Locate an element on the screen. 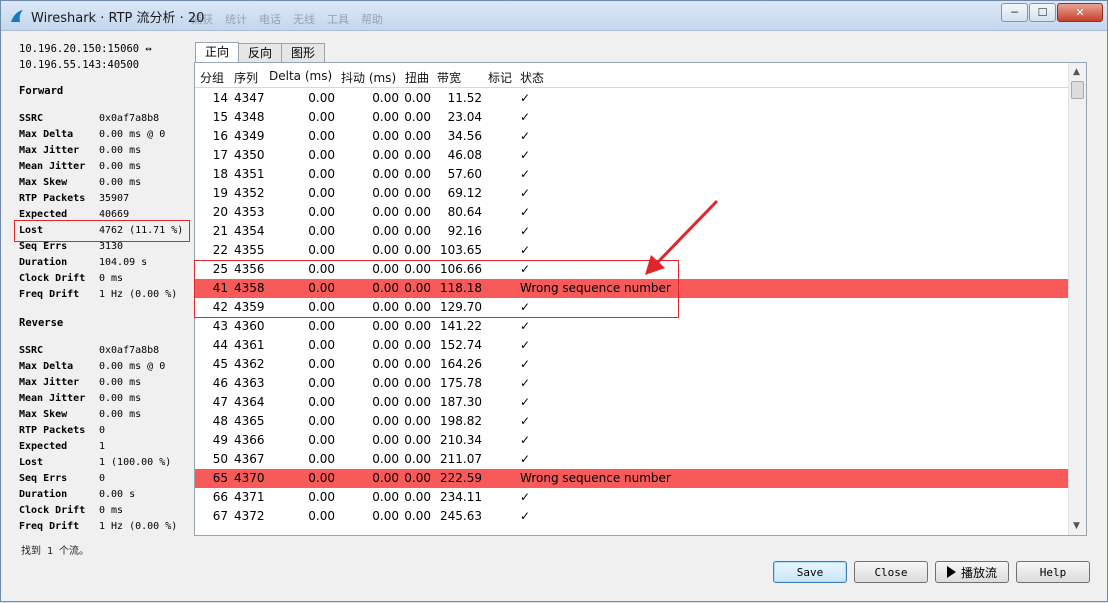  table-row: 42 4359 0.00 0.00 0.00 129.70 ✓ is located at coordinates (631, 307).